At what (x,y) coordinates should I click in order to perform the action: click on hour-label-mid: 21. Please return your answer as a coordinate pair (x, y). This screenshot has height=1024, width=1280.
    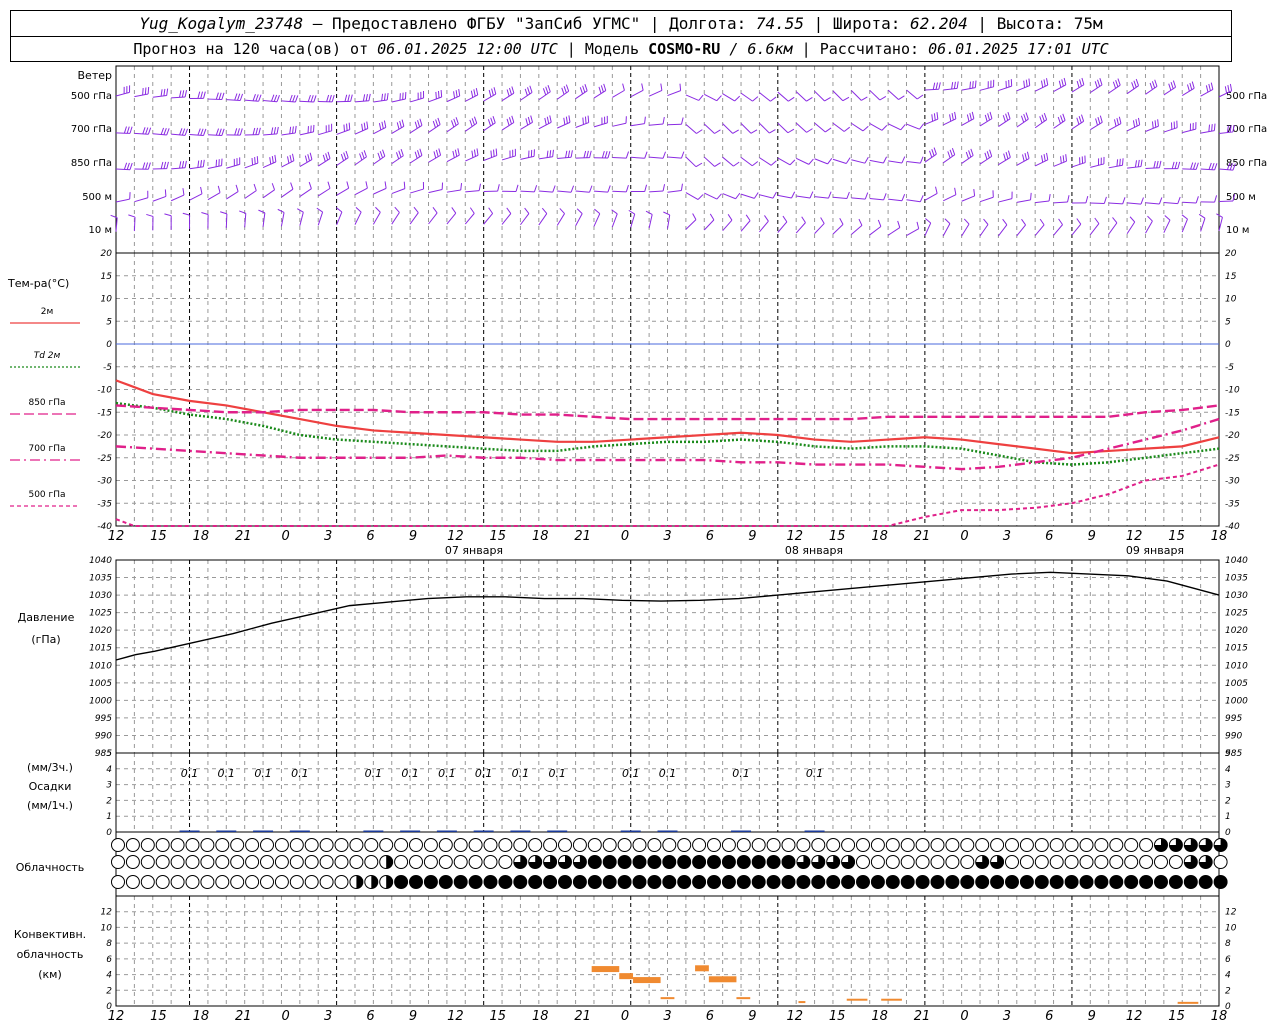
    Looking at the image, I should click on (922, 536).